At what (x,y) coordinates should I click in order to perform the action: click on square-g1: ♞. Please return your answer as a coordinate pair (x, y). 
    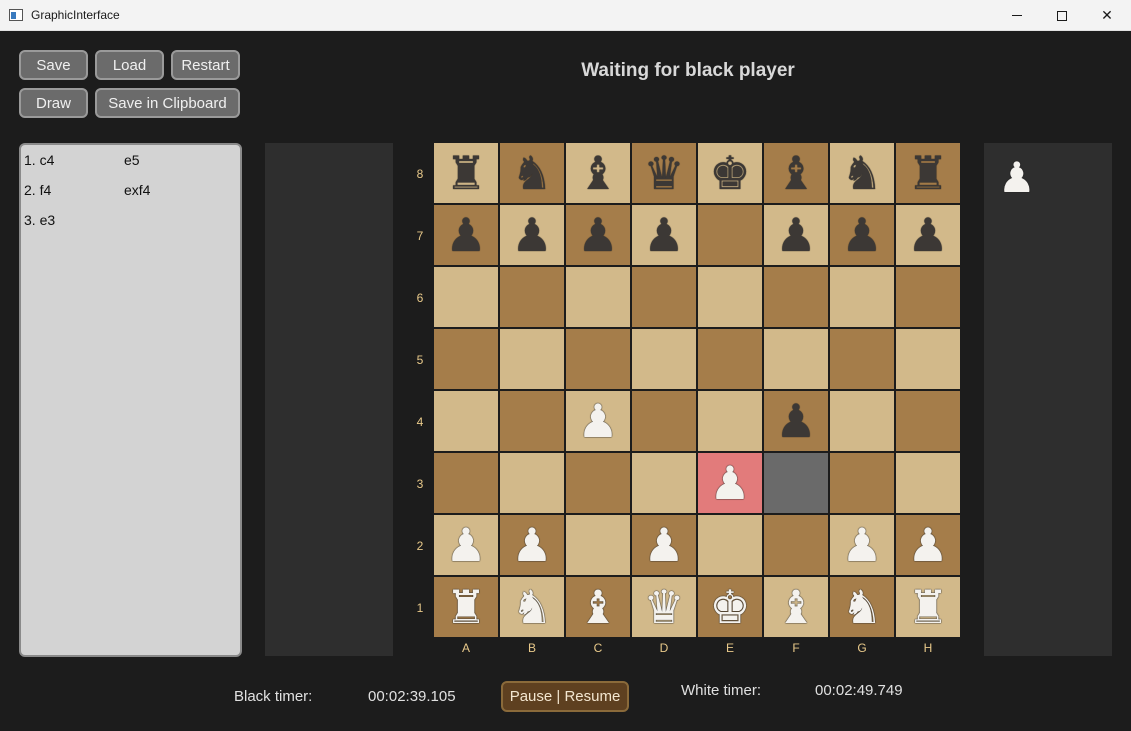
    Looking at the image, I should click on (862, 607).